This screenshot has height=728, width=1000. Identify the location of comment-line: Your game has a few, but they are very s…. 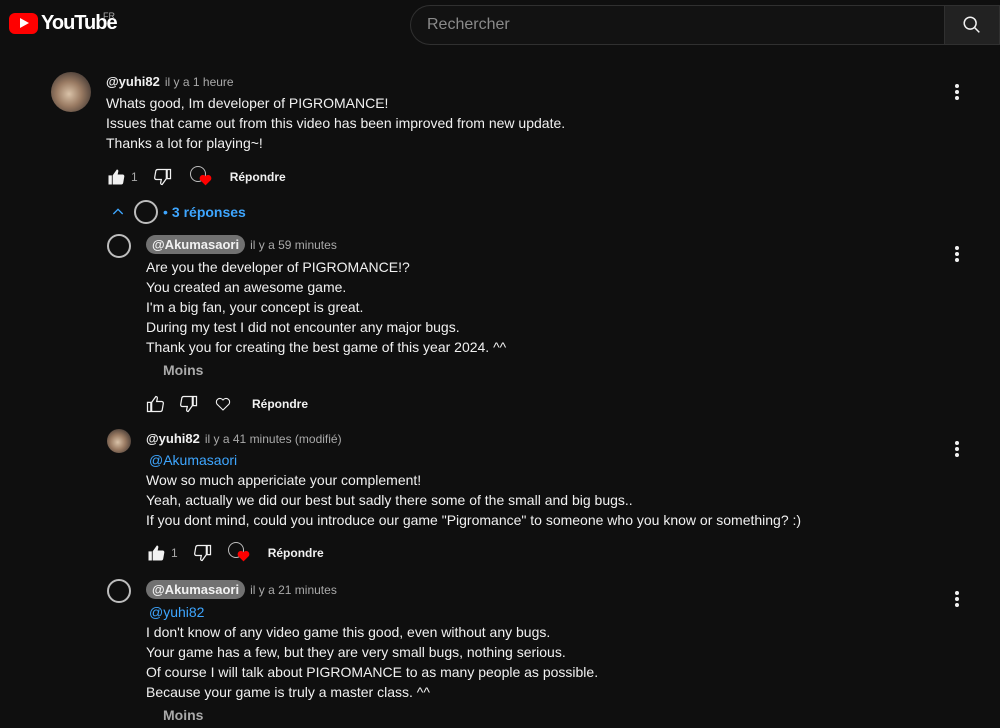
(356, 652).